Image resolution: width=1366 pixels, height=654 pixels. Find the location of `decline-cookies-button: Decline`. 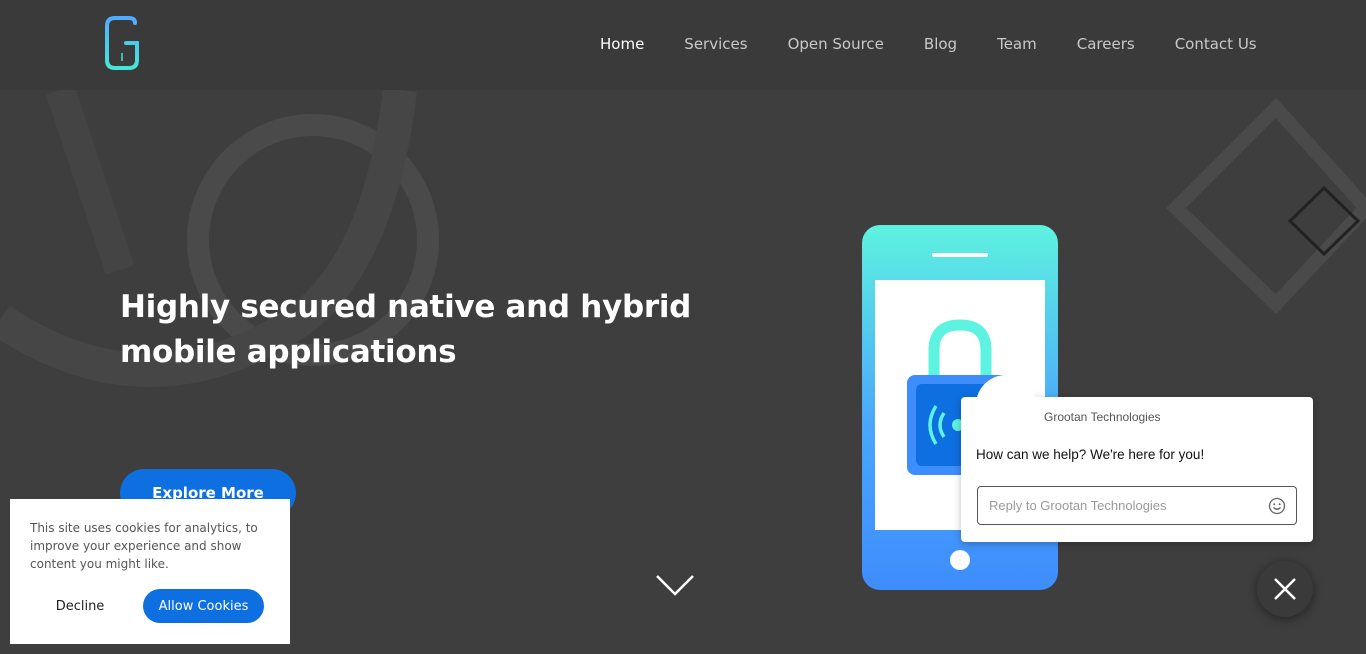

decline-cookies-button: Decline is located at coordinates (80, 606).